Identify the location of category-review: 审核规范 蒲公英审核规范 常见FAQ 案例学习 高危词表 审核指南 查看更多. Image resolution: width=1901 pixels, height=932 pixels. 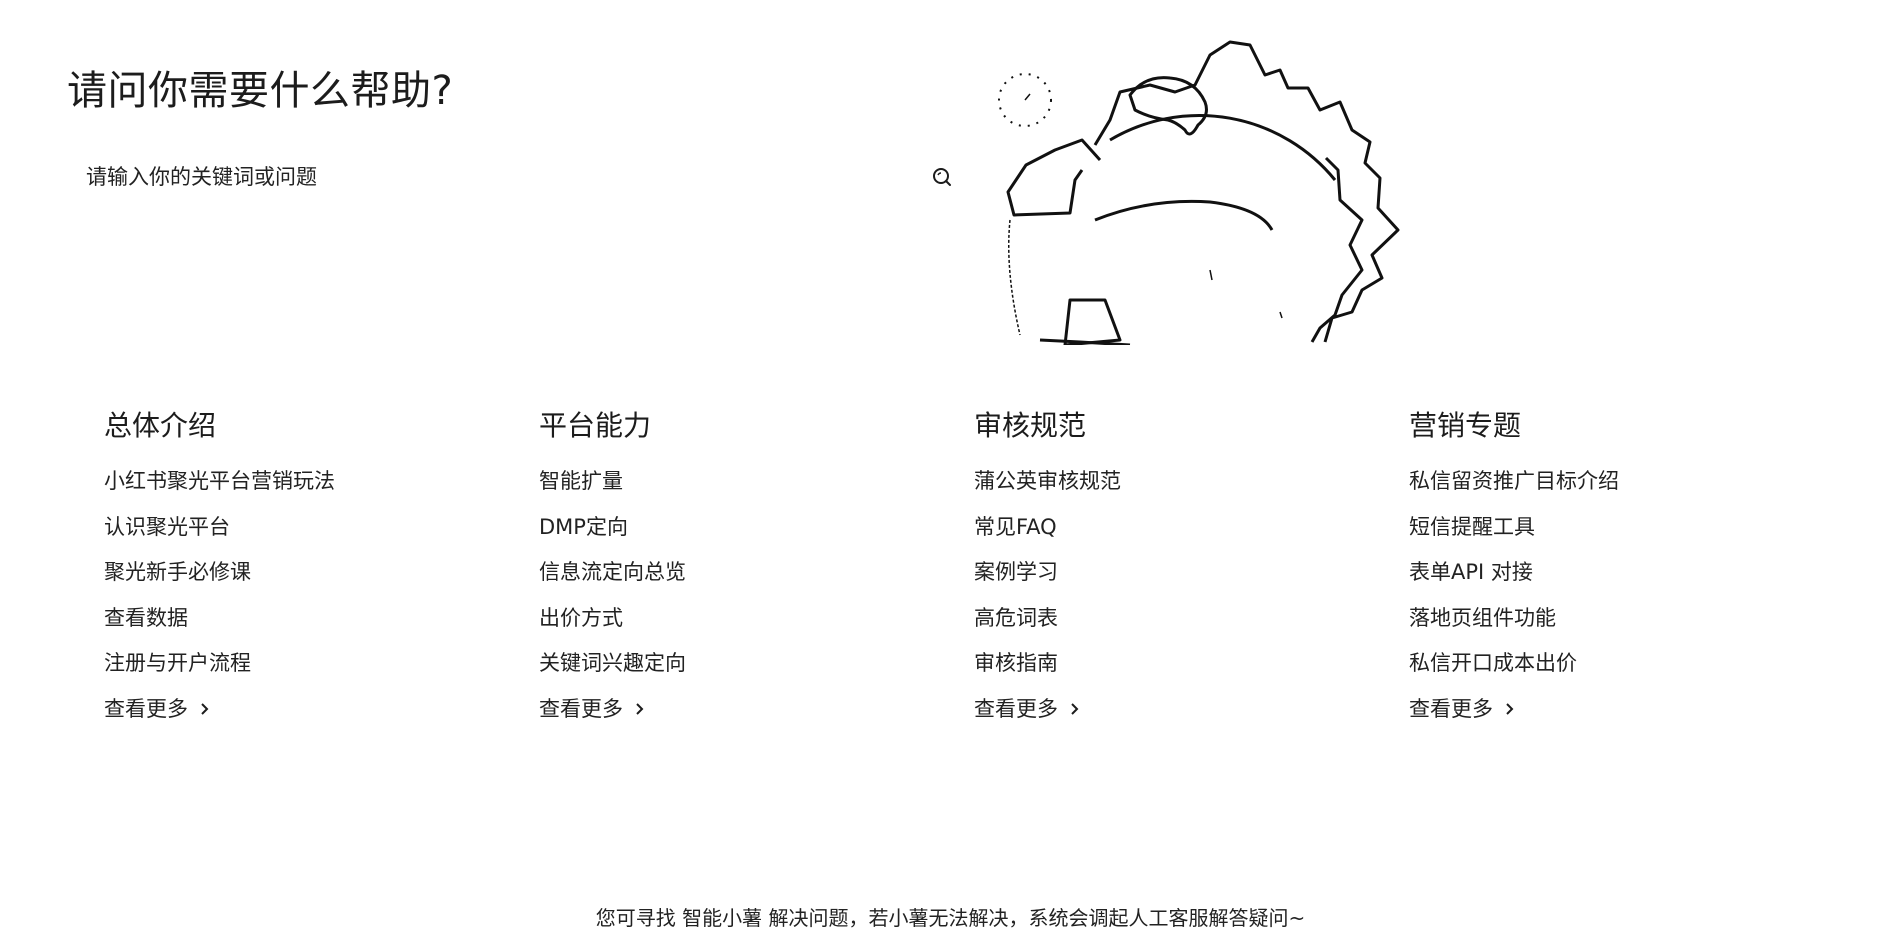
(1191, 566).